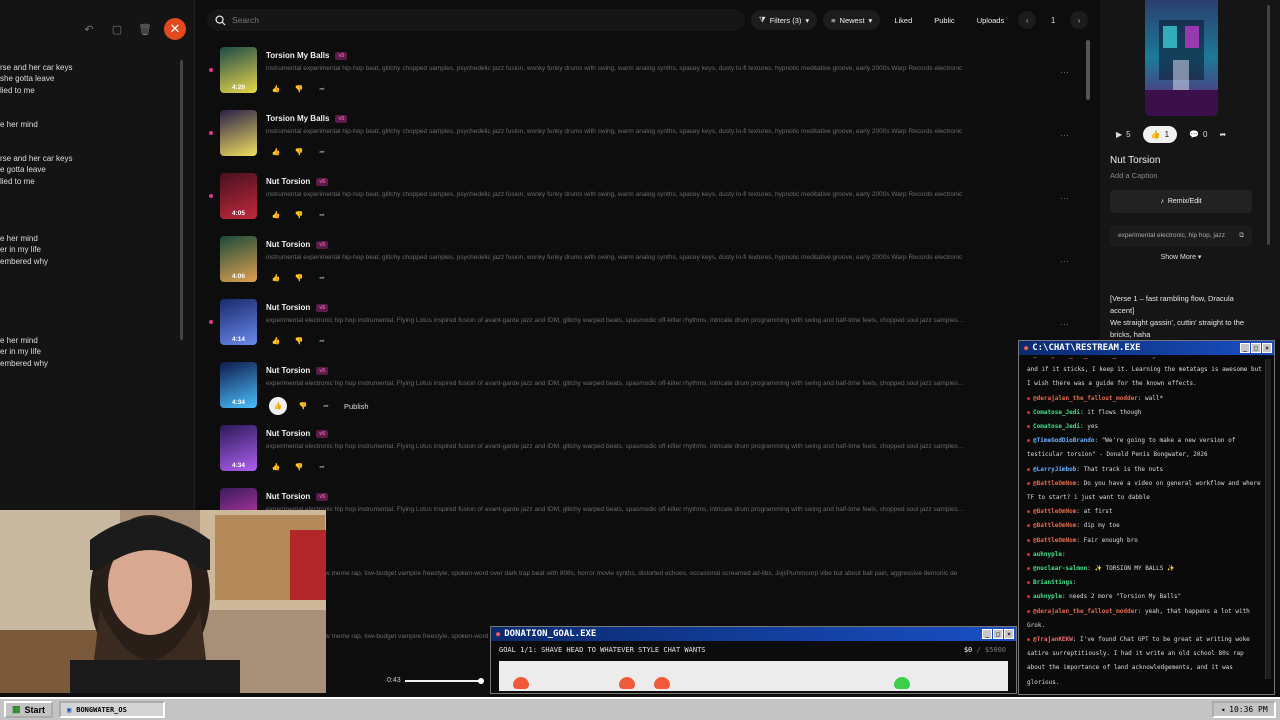 The image size is (1280, 720). What do you see at coordinates (89, 29) in the screenshot?
I see `undo-icon: ↶` at bounding box center [89, 29].